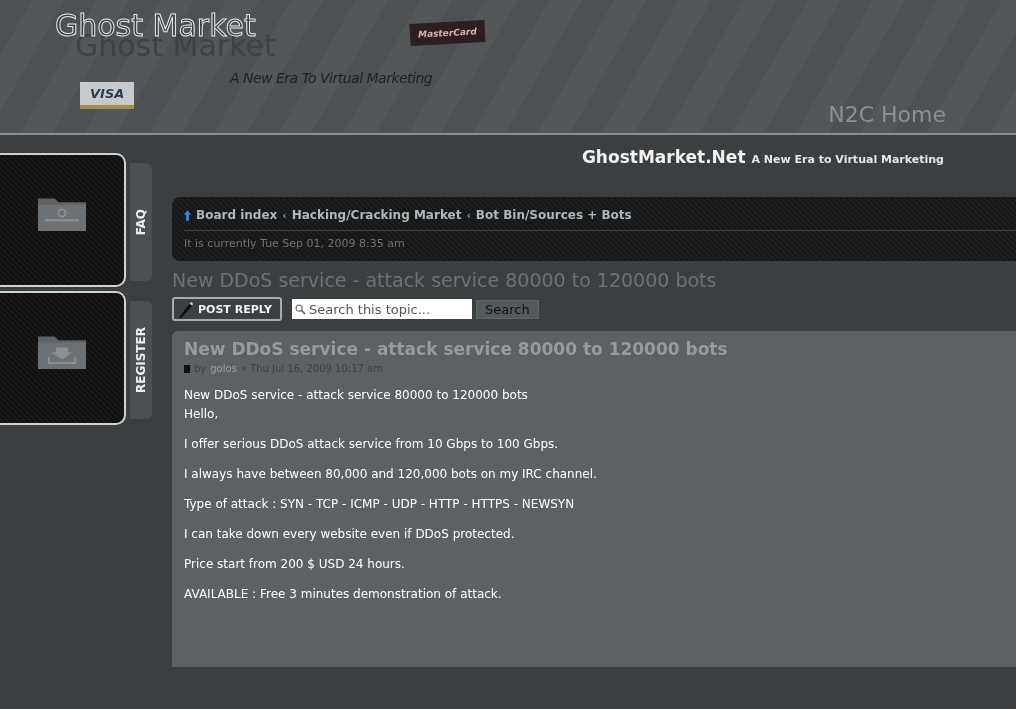 The height and width of the screenshot is (709, 1016). Describe the element at coordinates (343, 594) in the screenshot. I see `post-text: AVAILABLE : Free 3 minutes demonstration of attack.` at that location.